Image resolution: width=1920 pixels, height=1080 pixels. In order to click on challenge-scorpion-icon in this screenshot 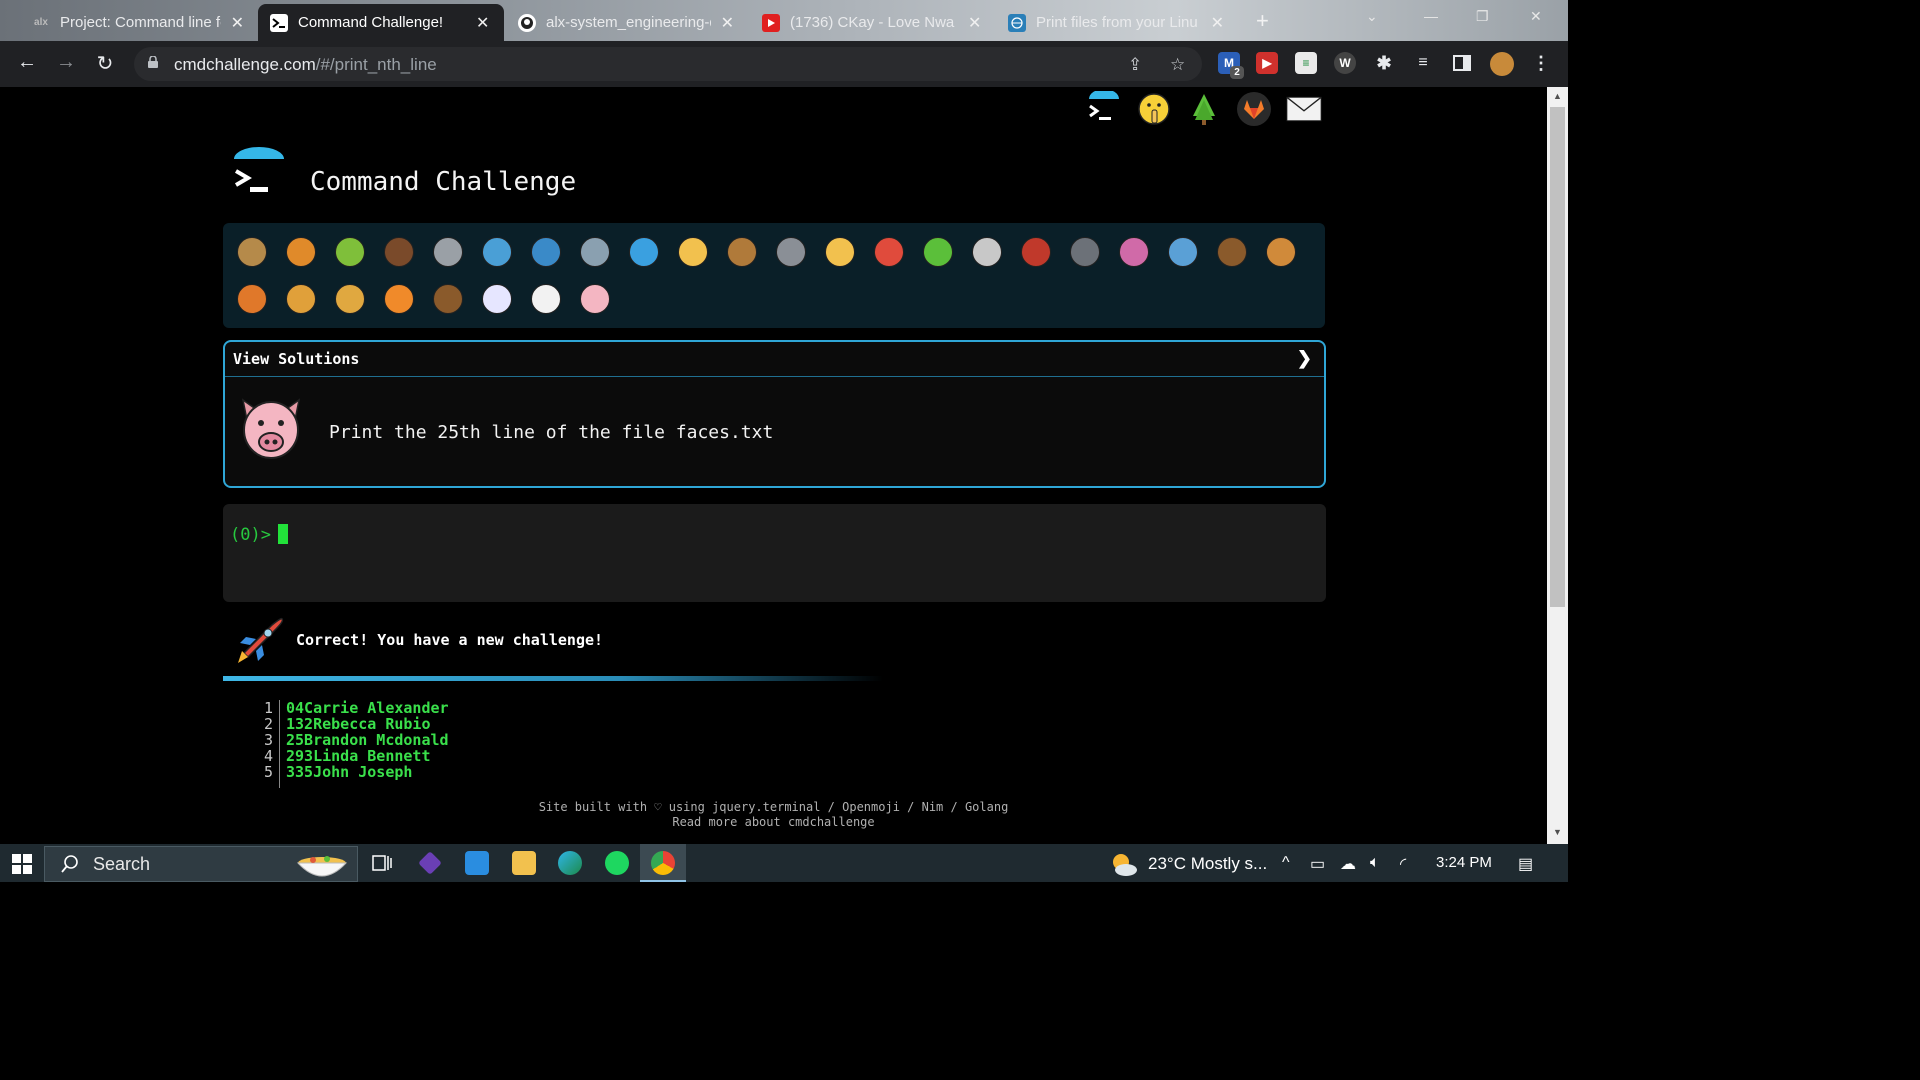, I will do `click(1035, 252)`.